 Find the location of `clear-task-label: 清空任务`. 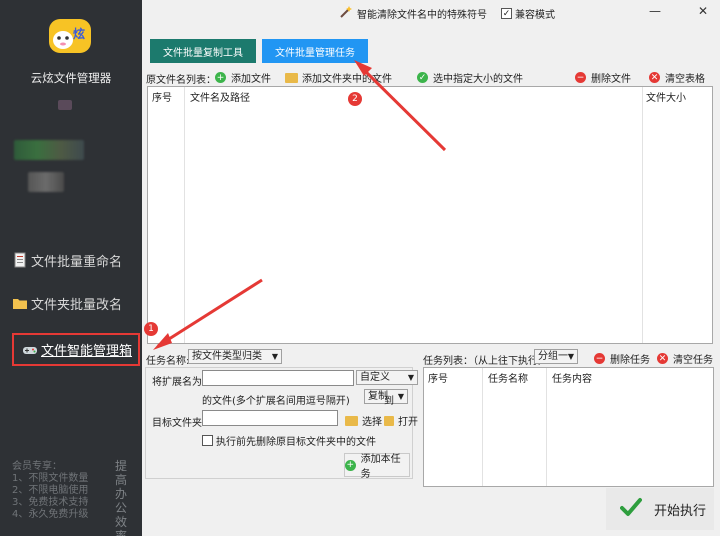

clear-task-label: 清空任务 is located at coordinates (693, 360).